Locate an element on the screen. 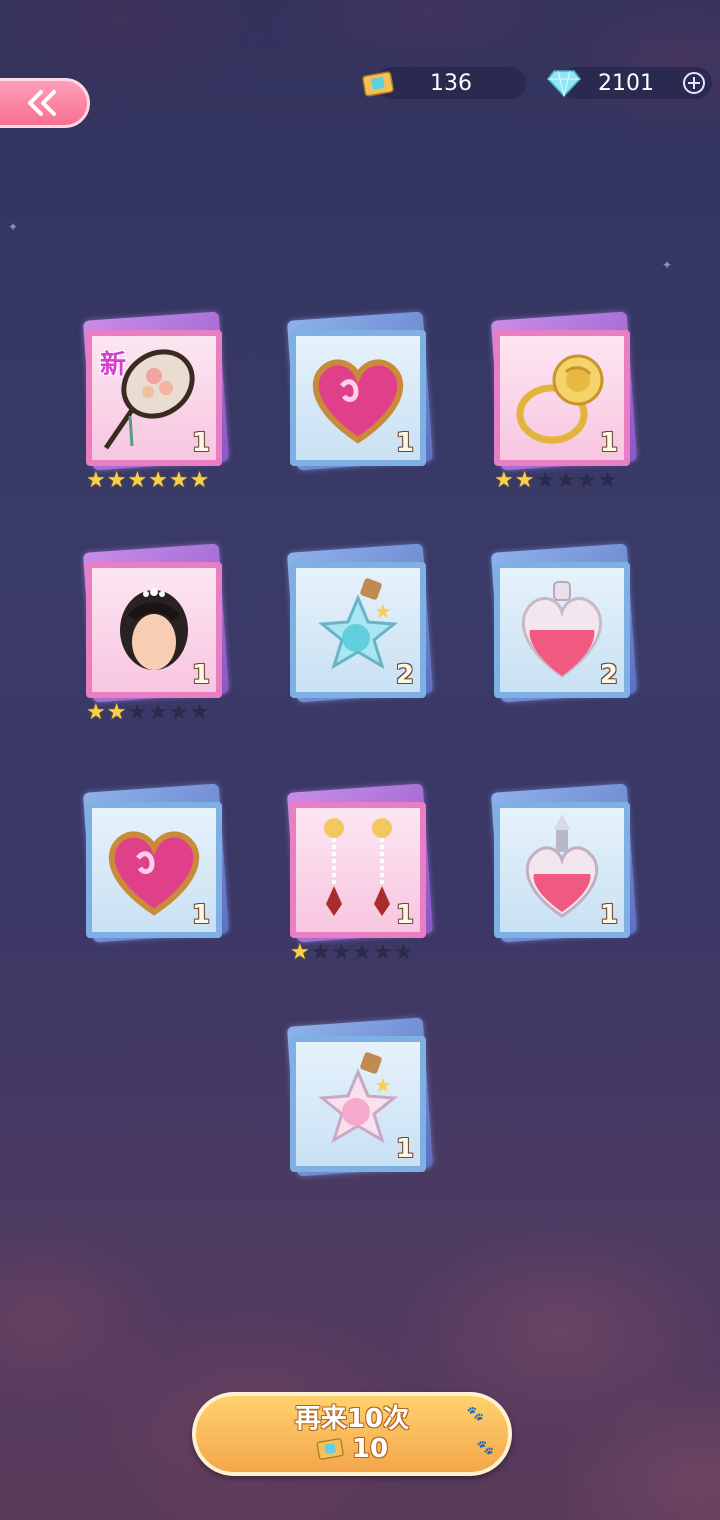  diamond-icon is located at coordinates (564, 84).